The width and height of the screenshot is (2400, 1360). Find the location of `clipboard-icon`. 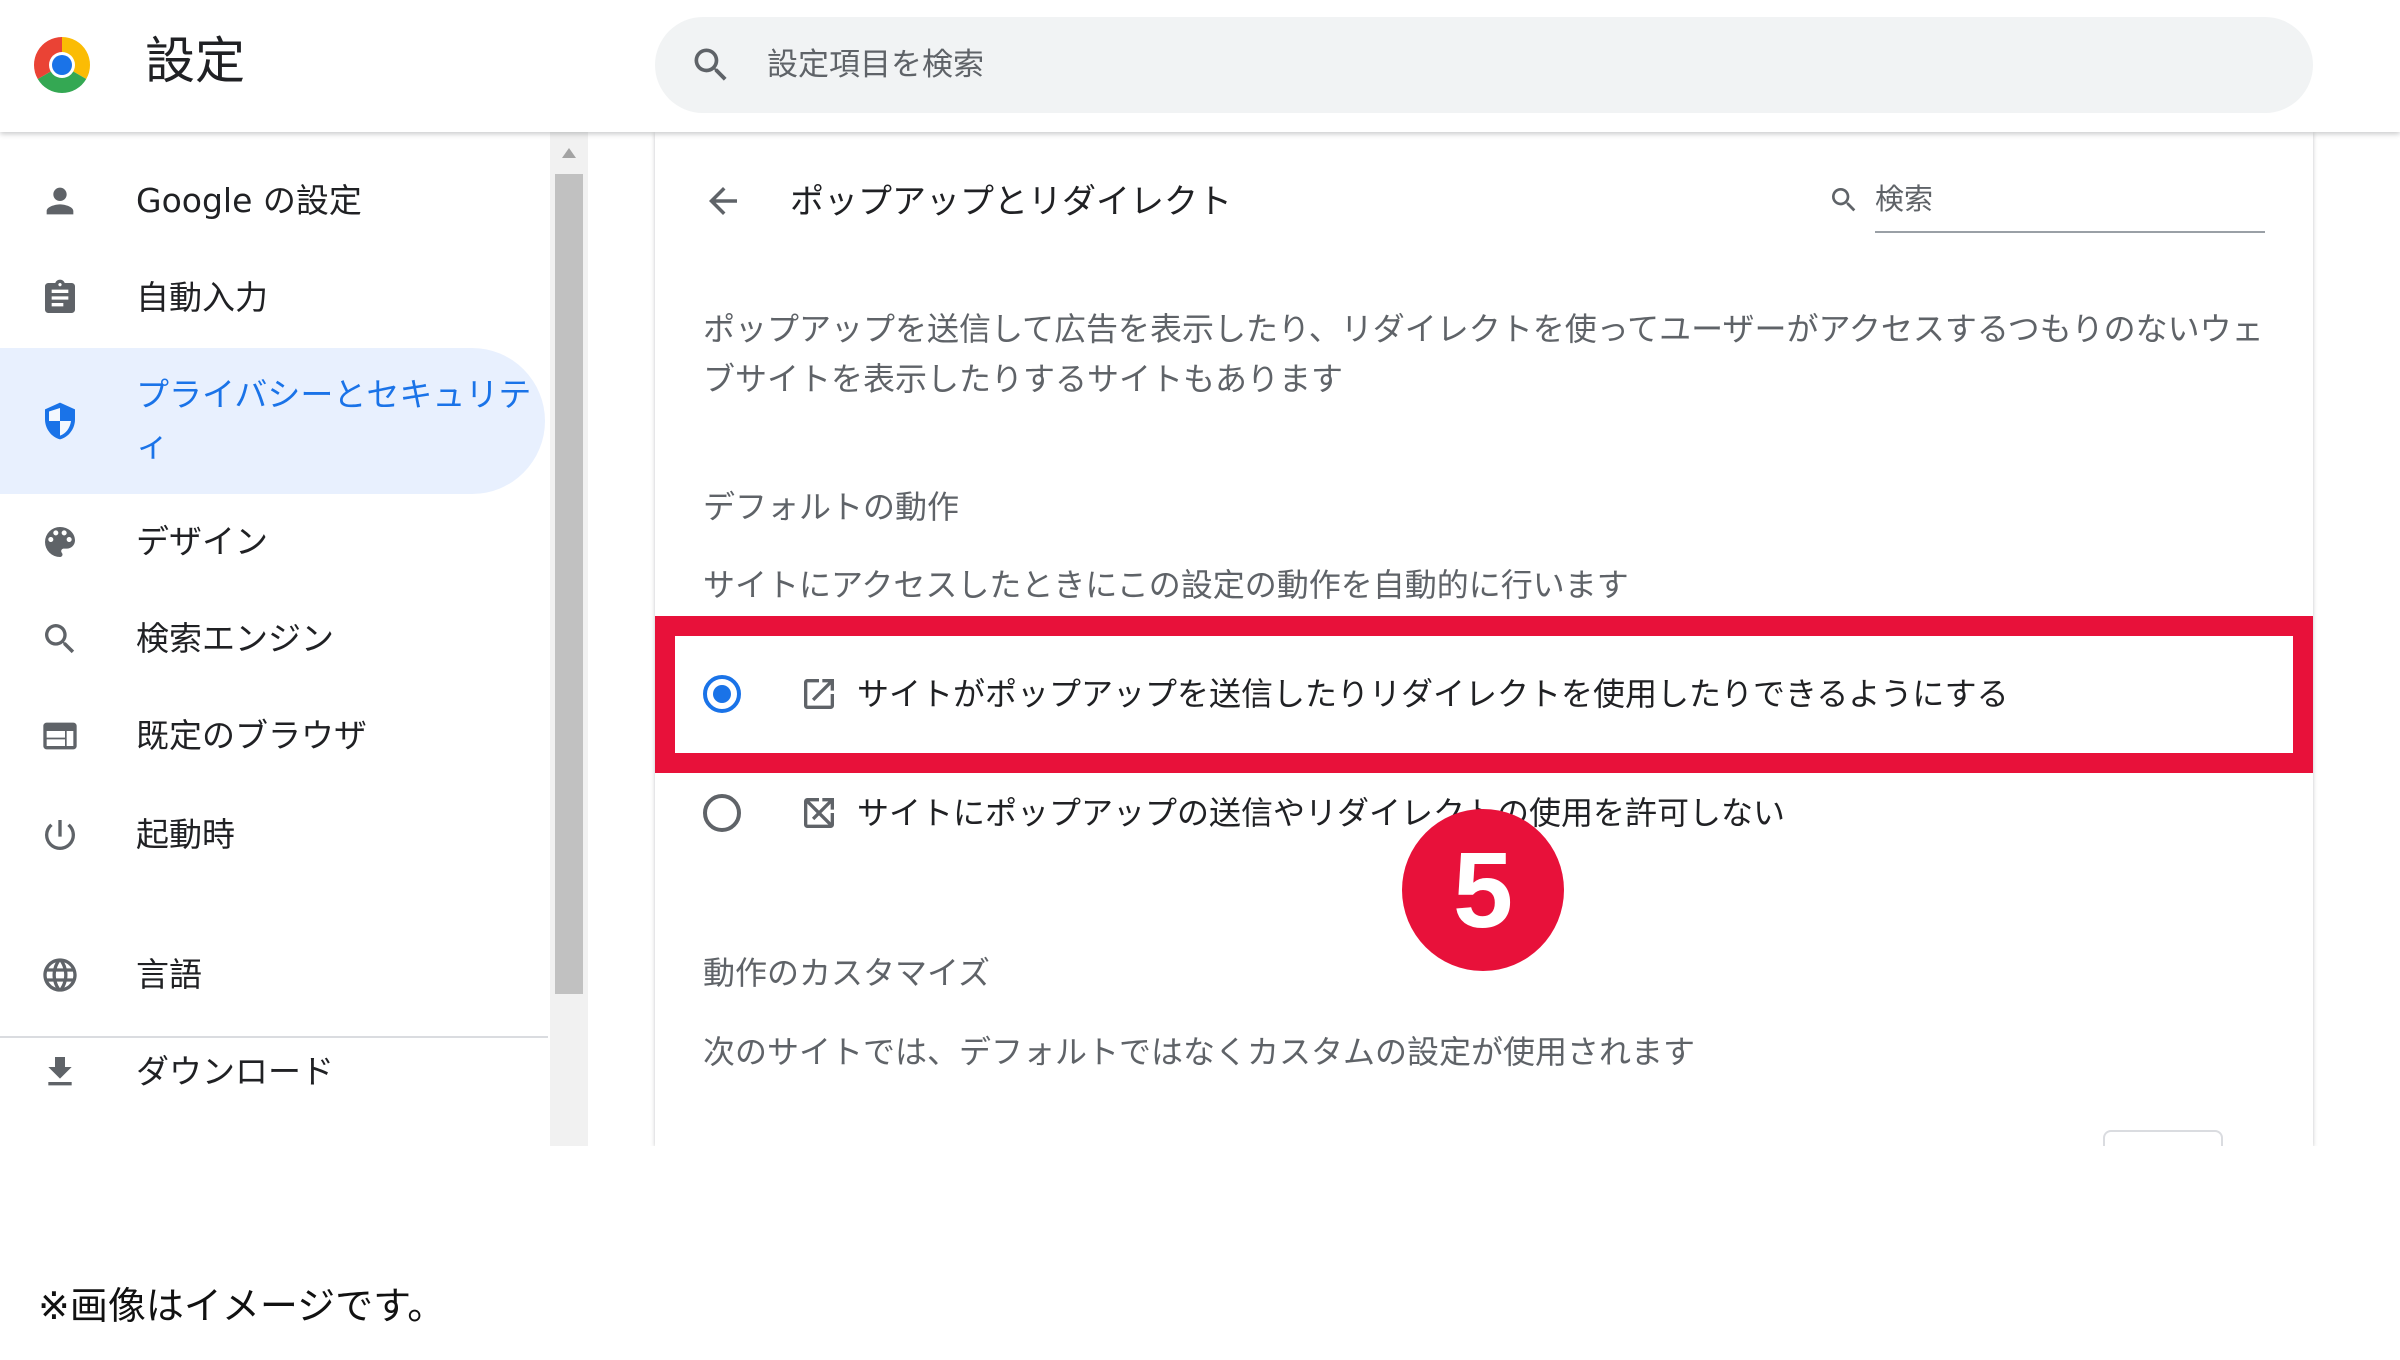

clipboard-icon is located at coordinates (60, 296).